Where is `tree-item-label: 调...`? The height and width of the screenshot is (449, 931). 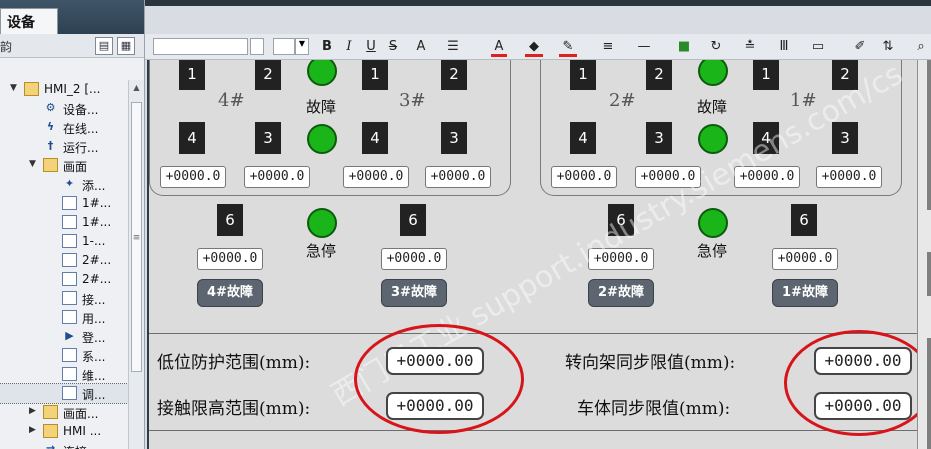 tree-item-label: 调... is located at coordinates (94, 395).